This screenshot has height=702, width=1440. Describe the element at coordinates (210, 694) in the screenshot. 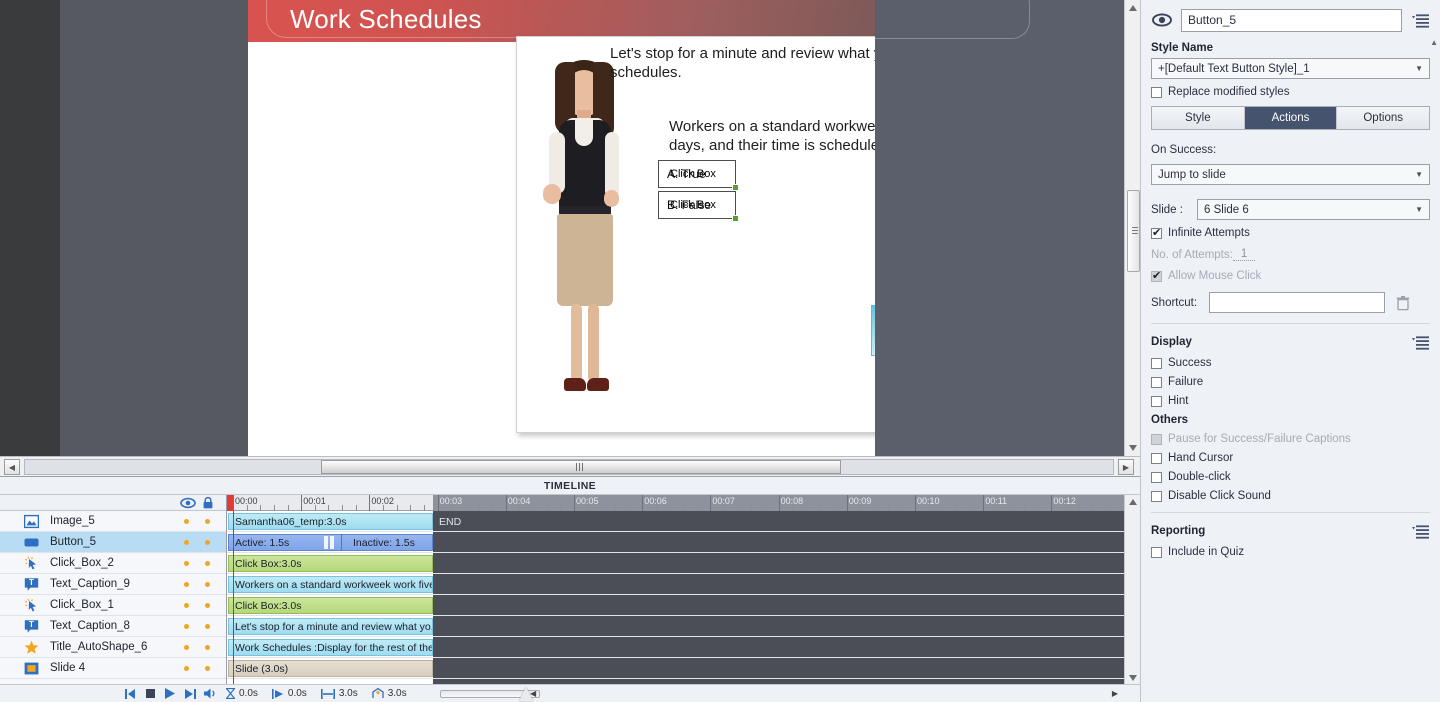

I see `audio-icon` at that location.